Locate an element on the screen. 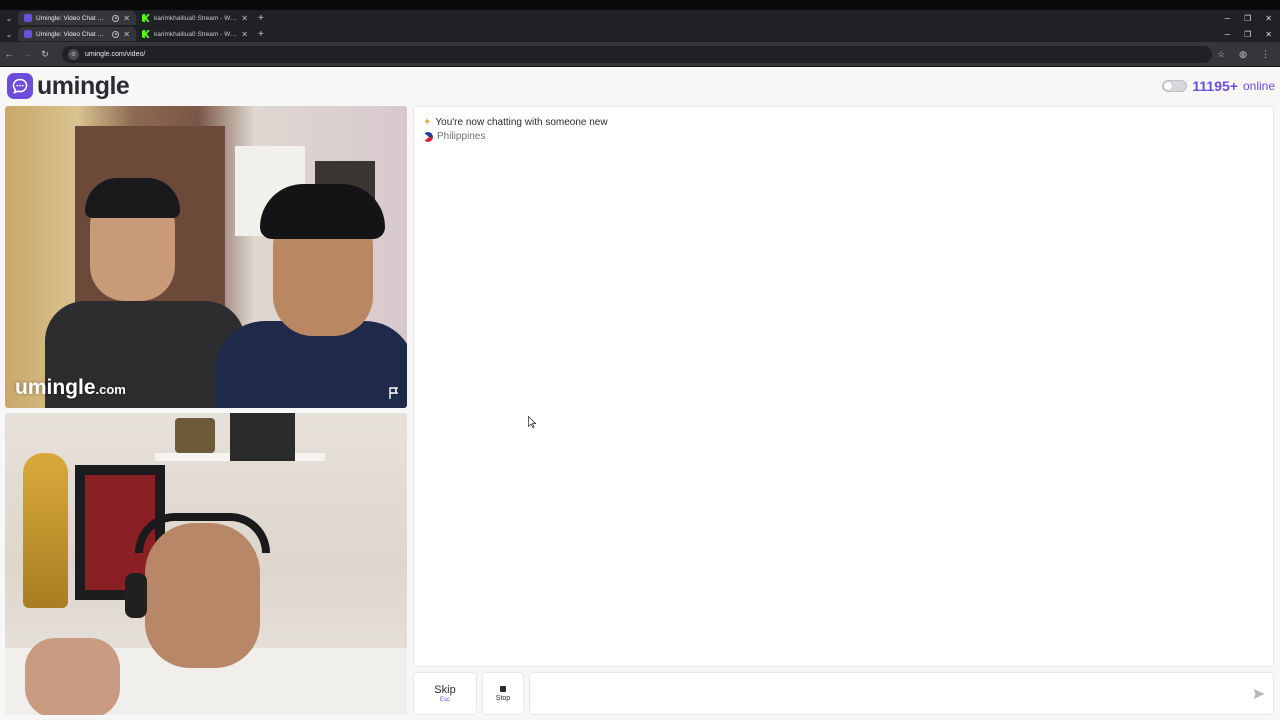  country-line: Philippines is located at coordinates (454, 136).